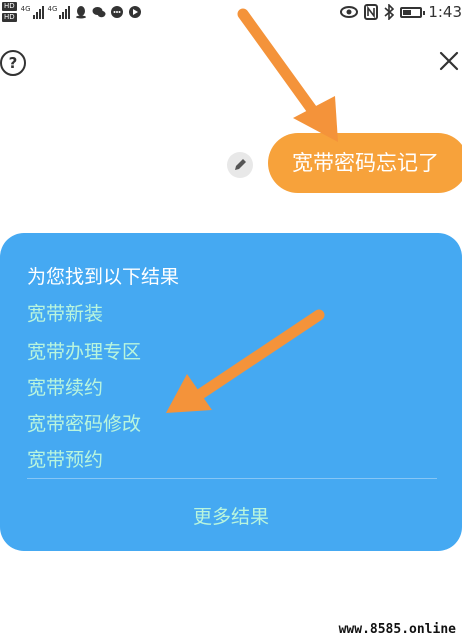  Describe the element at coordinates (245, 361) in the screenshot. I see `arrow-to-password-link` at that location.